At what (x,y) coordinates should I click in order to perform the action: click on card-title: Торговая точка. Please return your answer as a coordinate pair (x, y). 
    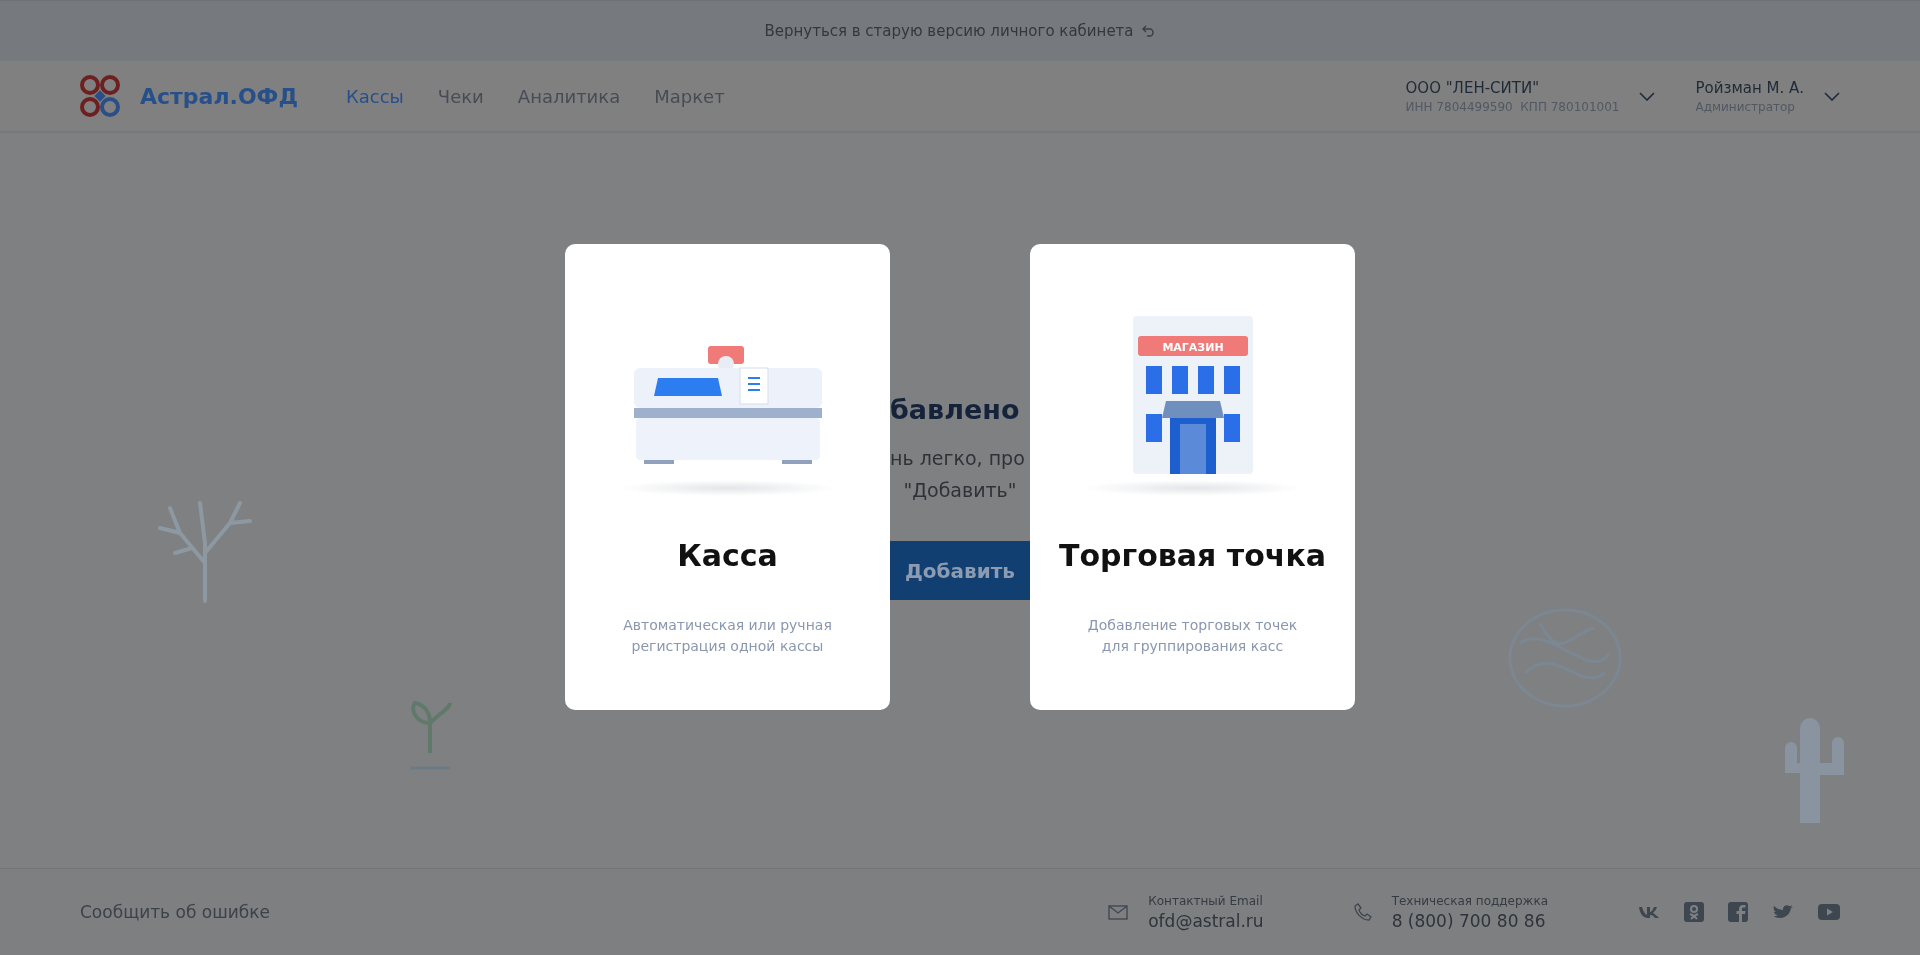
    Looking at the image, I should click on (1192, 555).